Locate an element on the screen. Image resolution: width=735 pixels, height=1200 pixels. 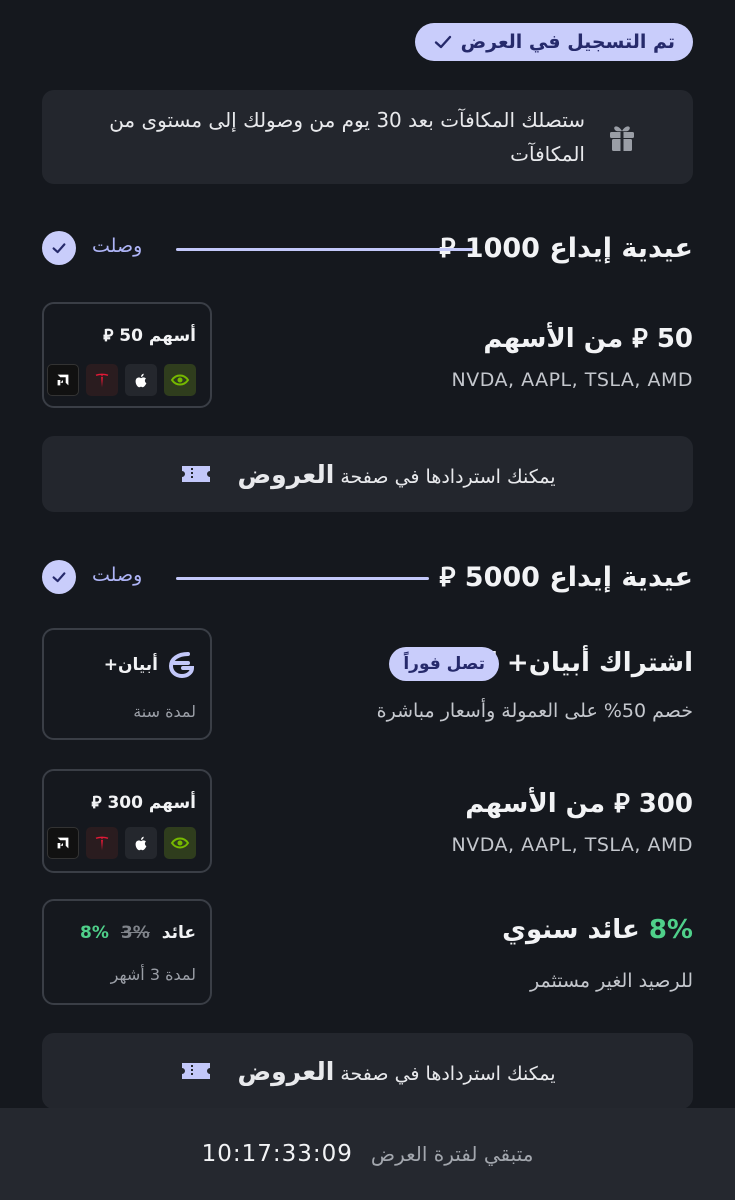
milestone-5000: عيدية إيداع 5000 ⃁ وصلت is located at coordinates (367, 578).